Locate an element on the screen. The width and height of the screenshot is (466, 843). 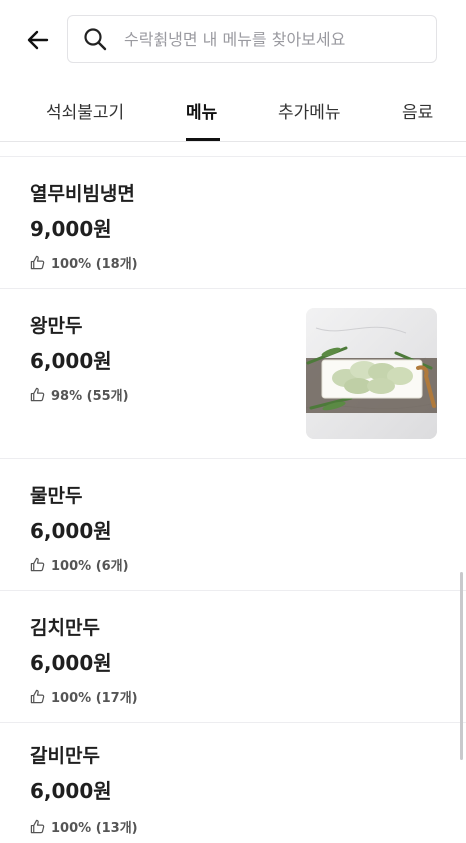
tab-menu: 메뉴 is located at coordinates (201, 110).